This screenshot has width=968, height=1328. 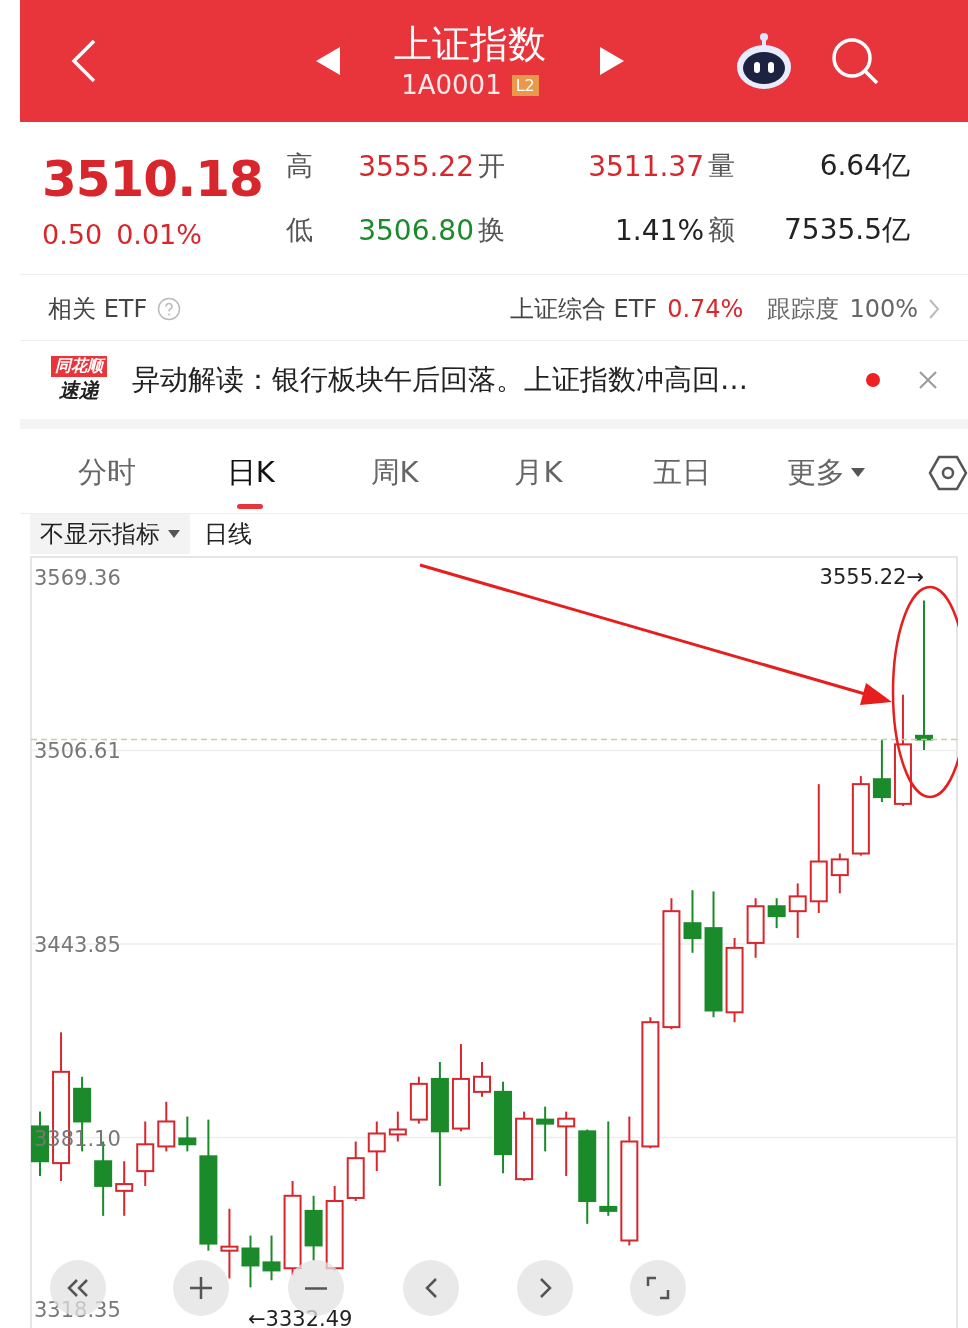 I want to click on period-tab: 分时, so click(x=107, y=472).